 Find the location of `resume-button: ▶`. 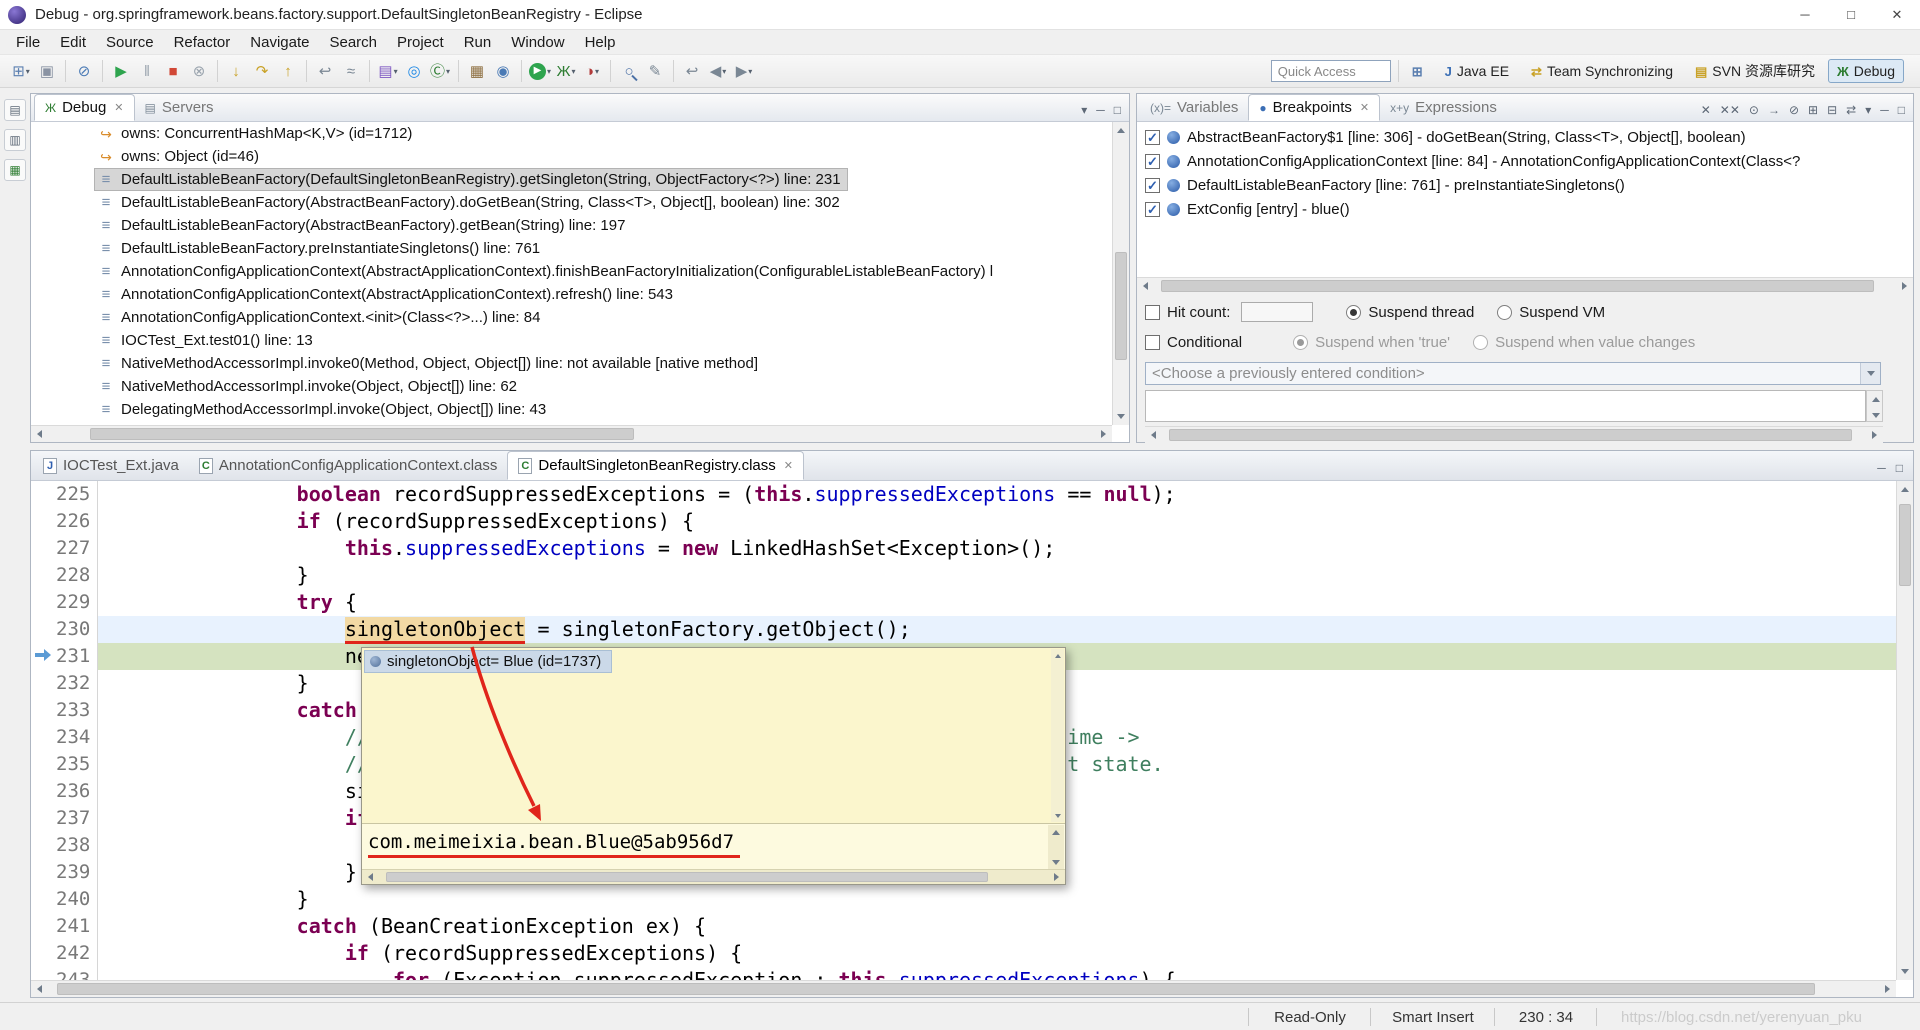

resume-button: ▶ is located at coordinates (121, 71).